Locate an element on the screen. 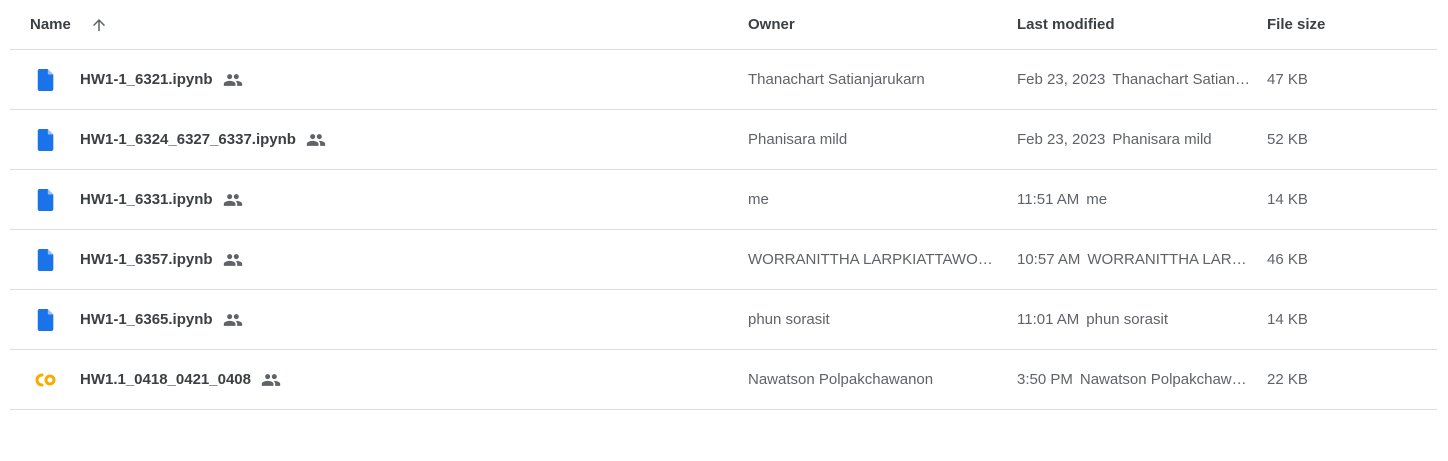 The width and height of the screenshot is (1448, 461). last-modified-cell: 11:51 AM me is located at coordinates (1134, 199).